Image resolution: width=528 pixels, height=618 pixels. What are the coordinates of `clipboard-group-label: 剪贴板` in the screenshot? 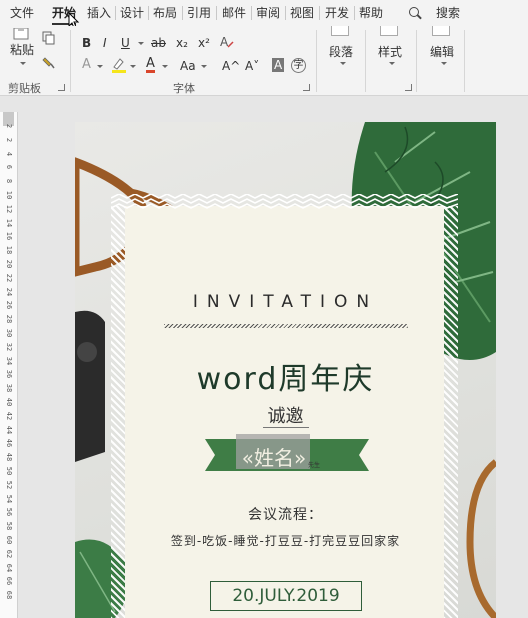 It's located at (24, 88).